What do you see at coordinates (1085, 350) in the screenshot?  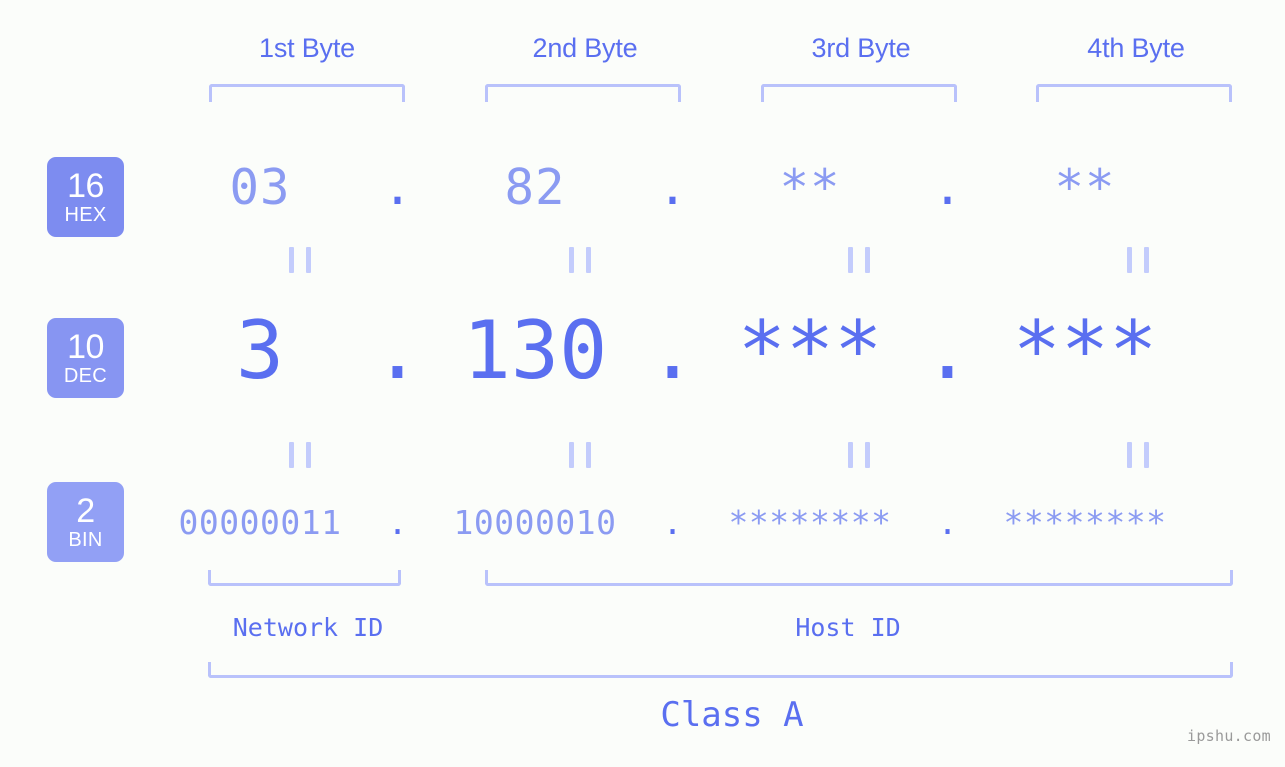 I see `dec-byte-4: ***` at bounding box center [1085, 350].